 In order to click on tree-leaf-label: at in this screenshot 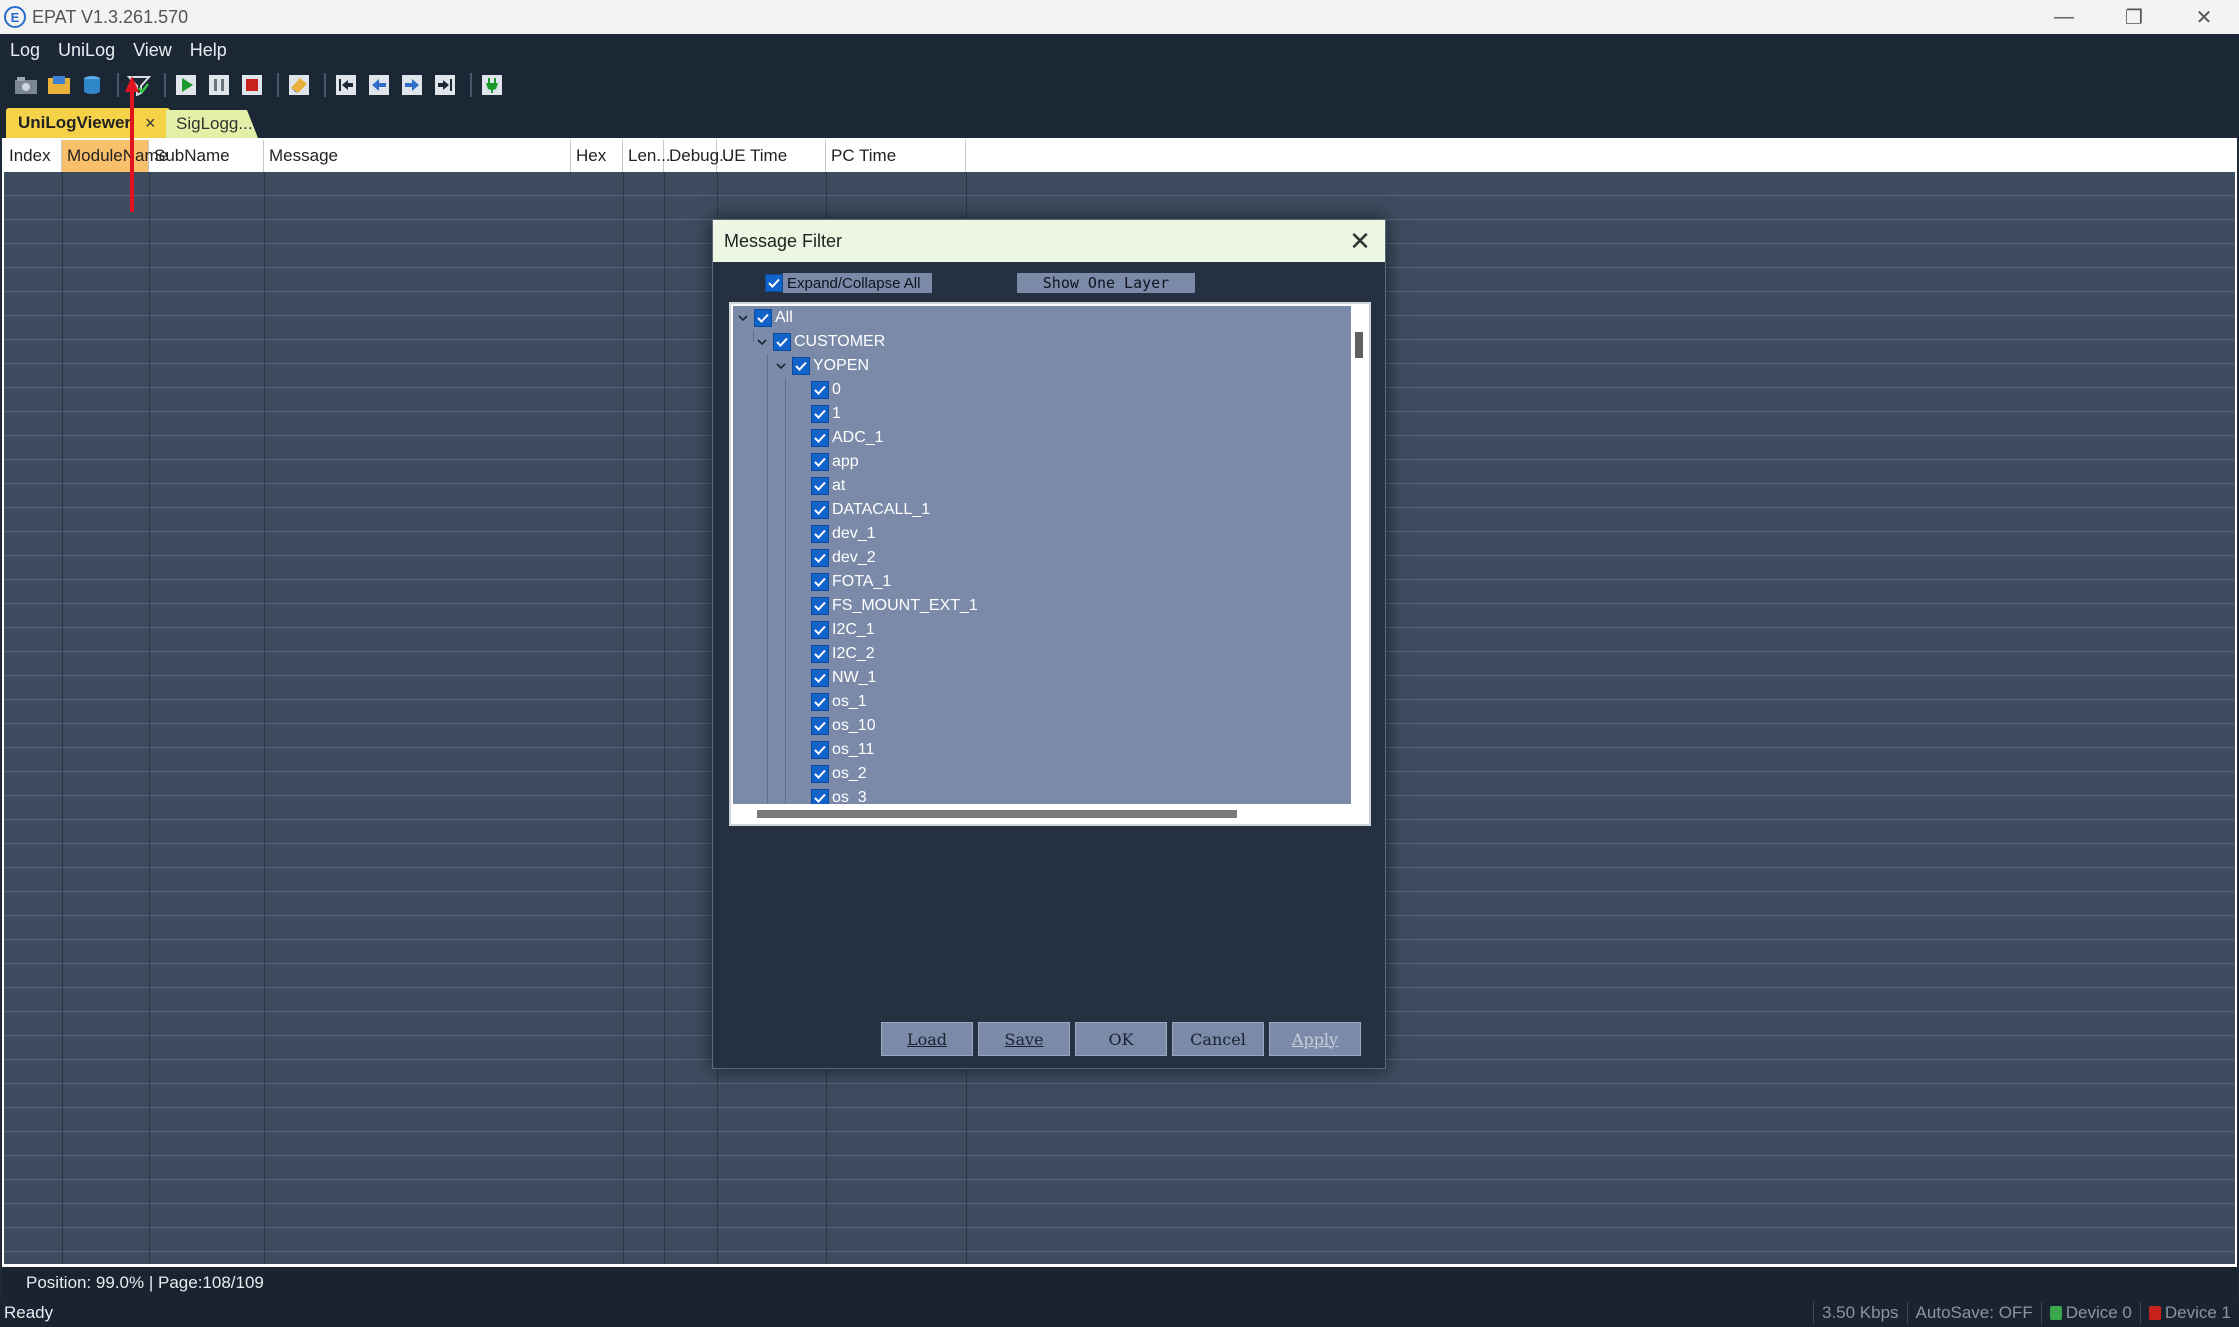, I will do `click(839, 485)`.